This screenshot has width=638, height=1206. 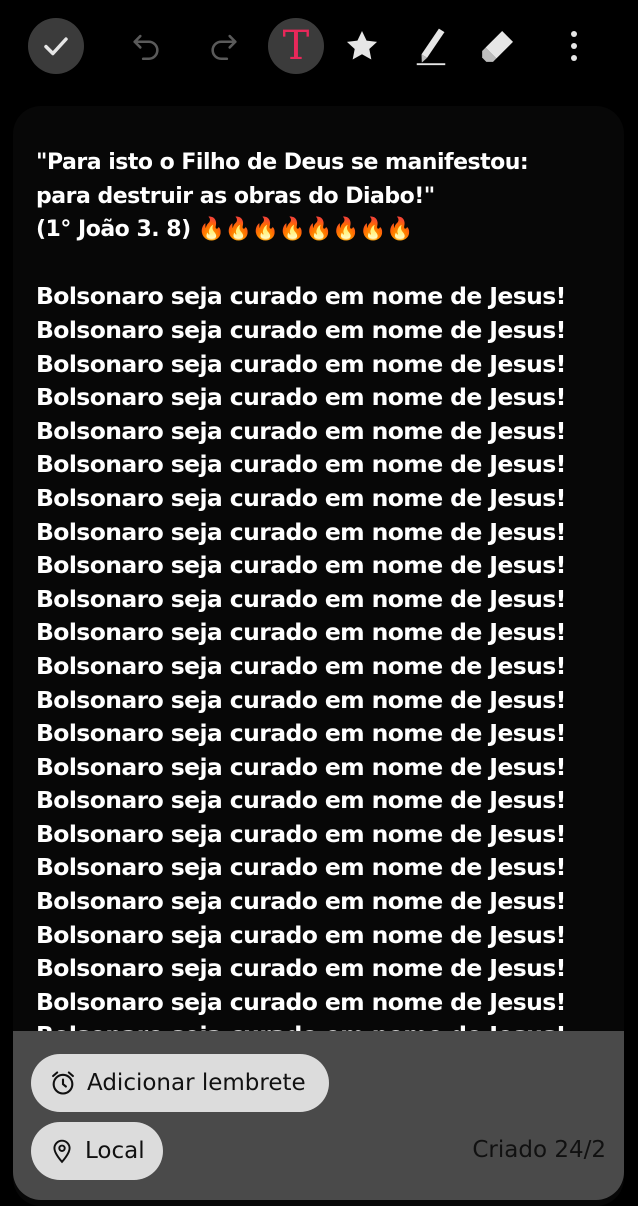 I want to click on favorite-button, so click(x=362, y=46).